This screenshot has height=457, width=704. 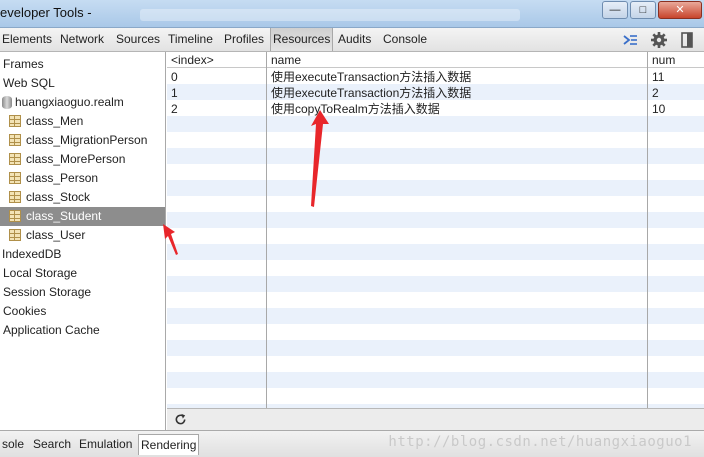 I want to click on sidebar-item-frames: Frames, so click(x=82, y=64).